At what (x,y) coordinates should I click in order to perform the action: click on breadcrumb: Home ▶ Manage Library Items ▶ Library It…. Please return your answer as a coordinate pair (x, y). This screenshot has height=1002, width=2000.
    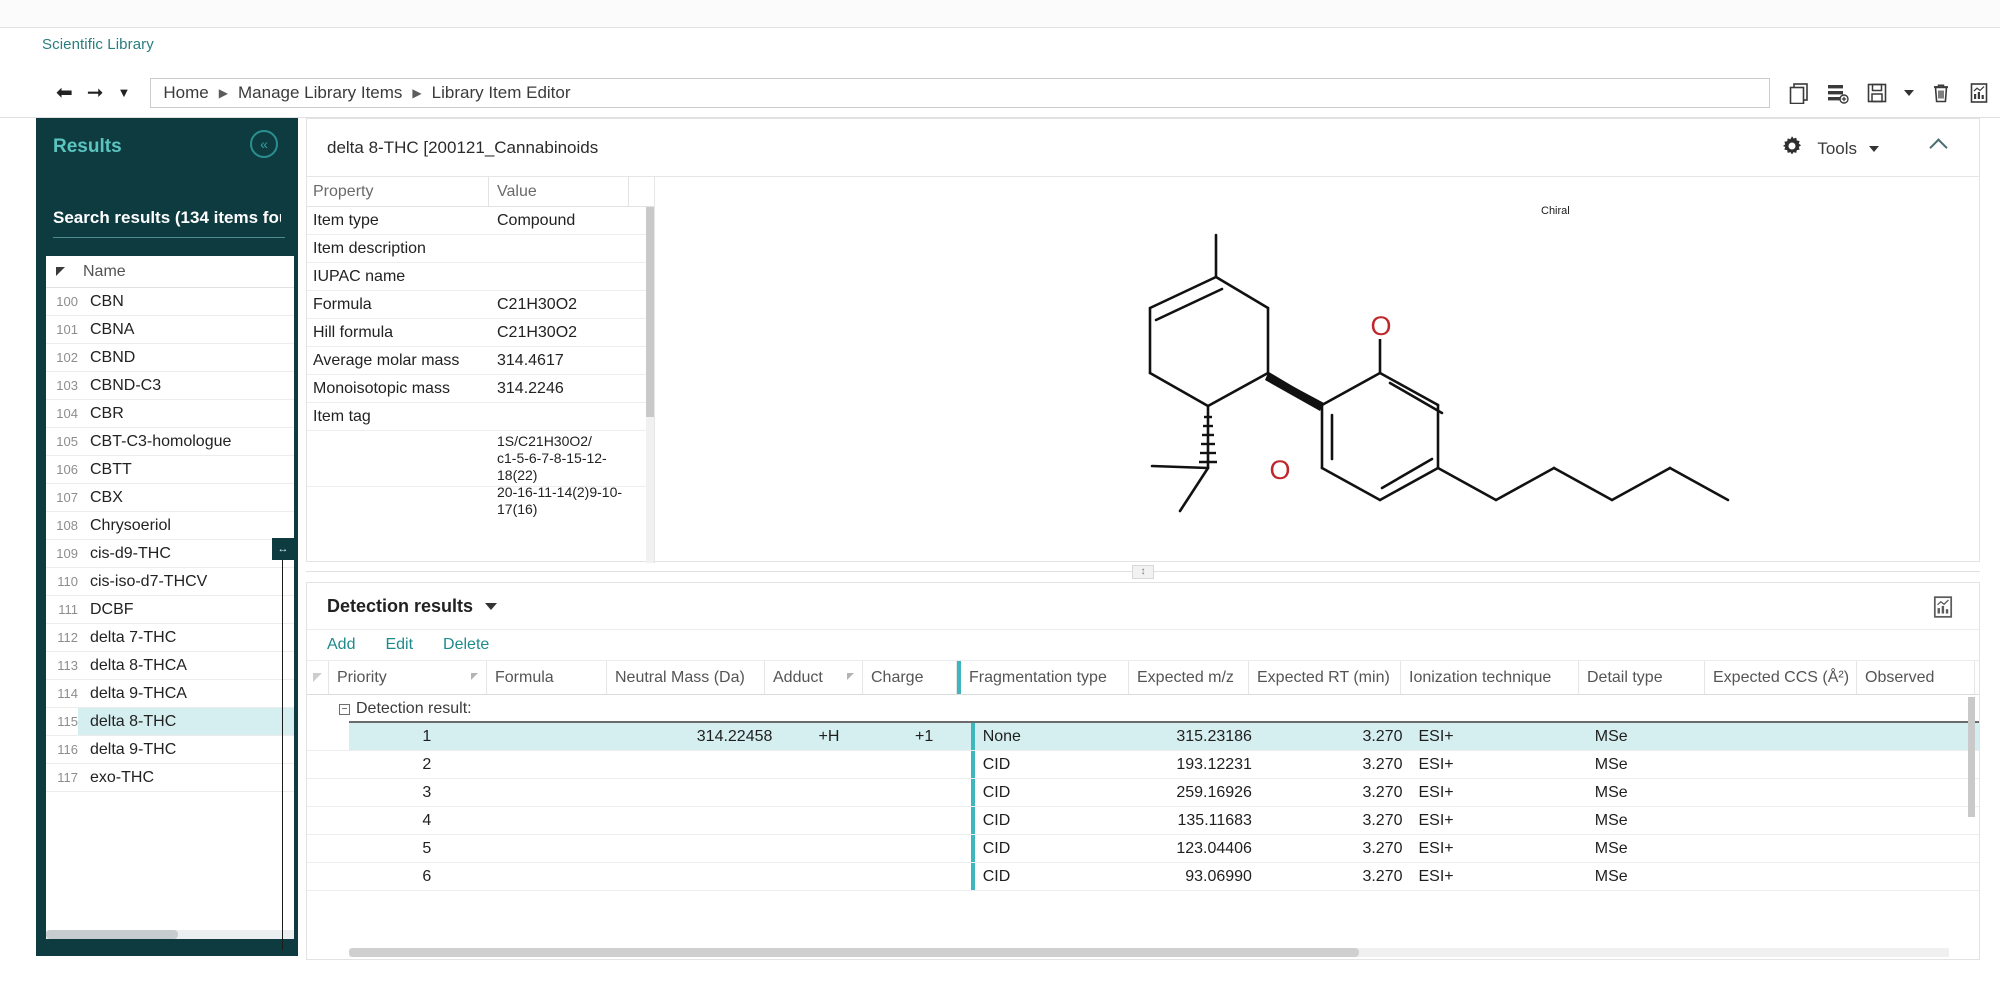
    Looking at the image, I should click on (960, 92).